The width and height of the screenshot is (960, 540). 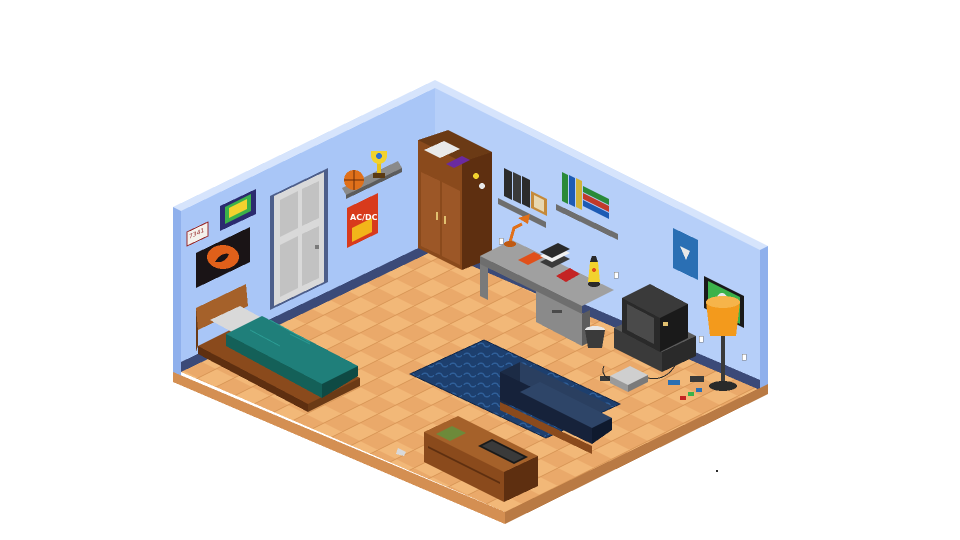 I want to click on wardrobe-handle-left, so click(x=437, y=216).